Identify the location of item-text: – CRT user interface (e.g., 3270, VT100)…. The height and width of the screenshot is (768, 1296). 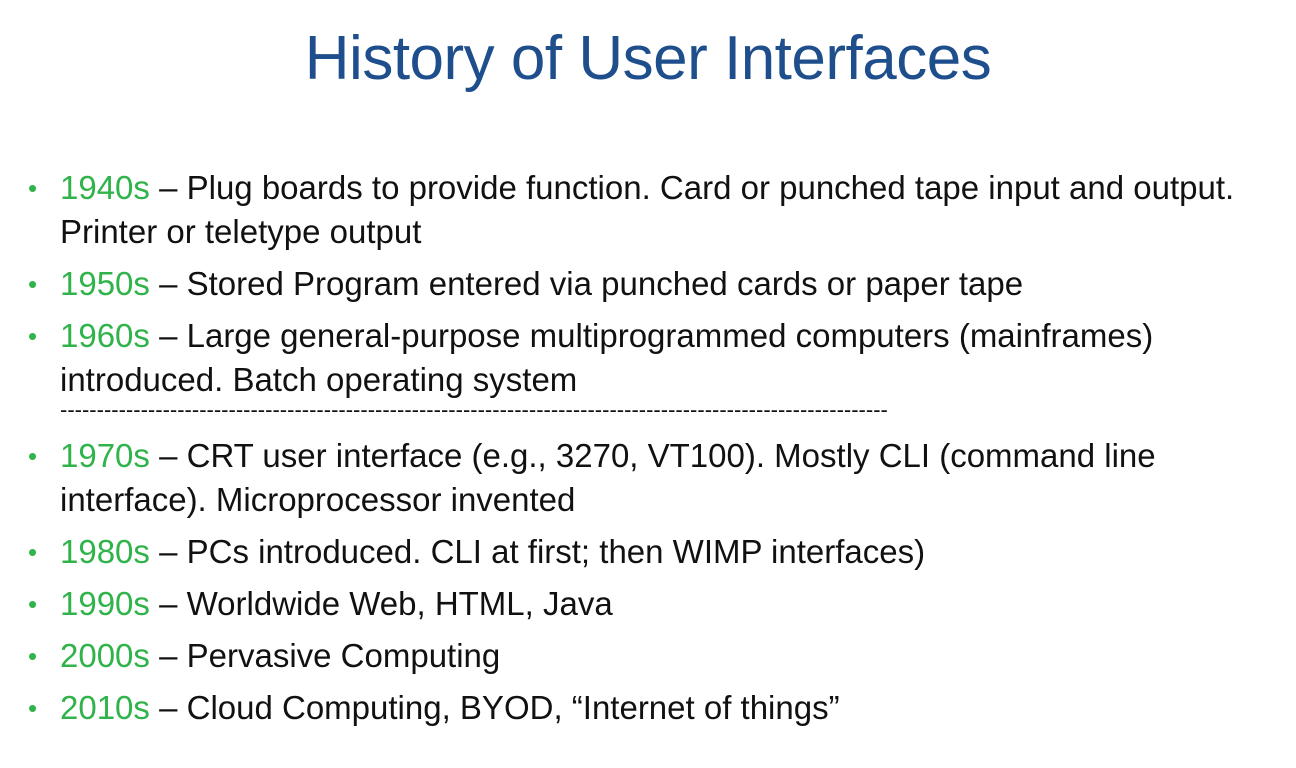
(608, 477).